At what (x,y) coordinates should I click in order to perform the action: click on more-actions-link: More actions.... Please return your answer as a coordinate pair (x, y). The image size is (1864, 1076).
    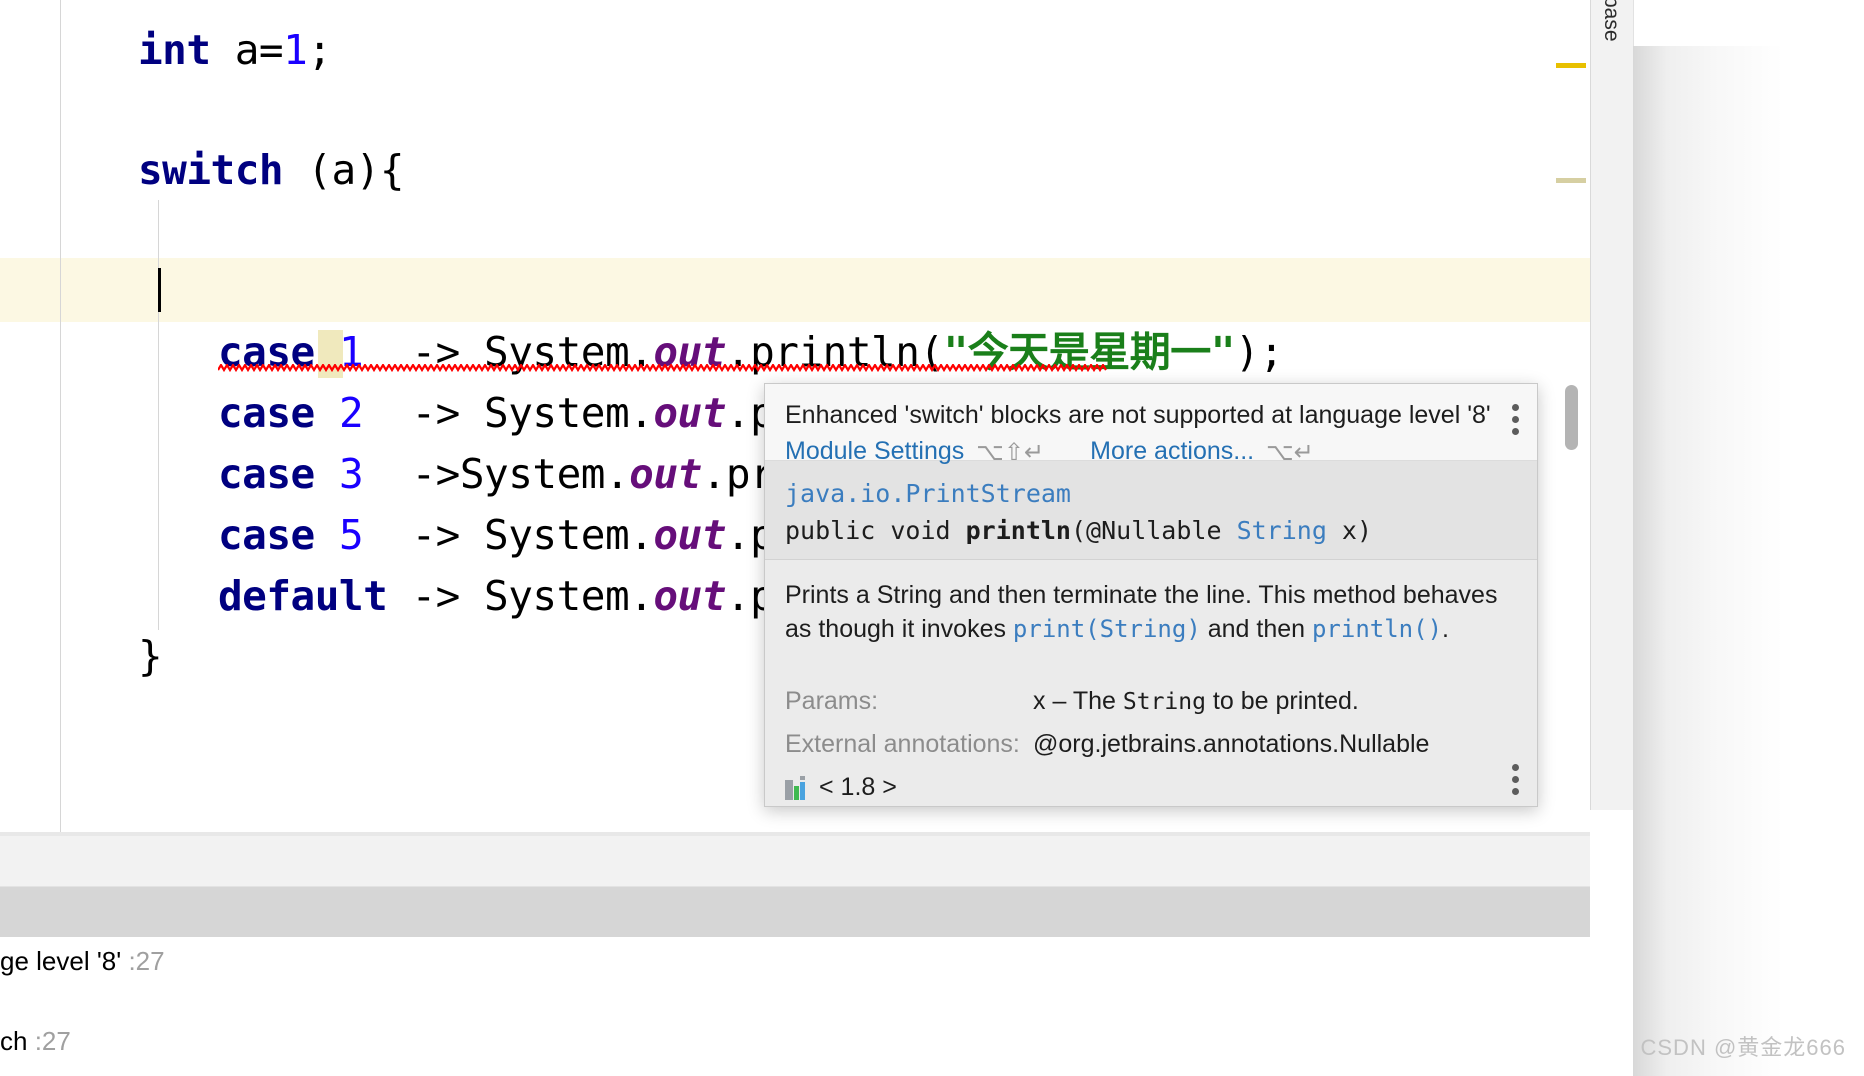
    Looking at the image, I should click on (1172, 451).